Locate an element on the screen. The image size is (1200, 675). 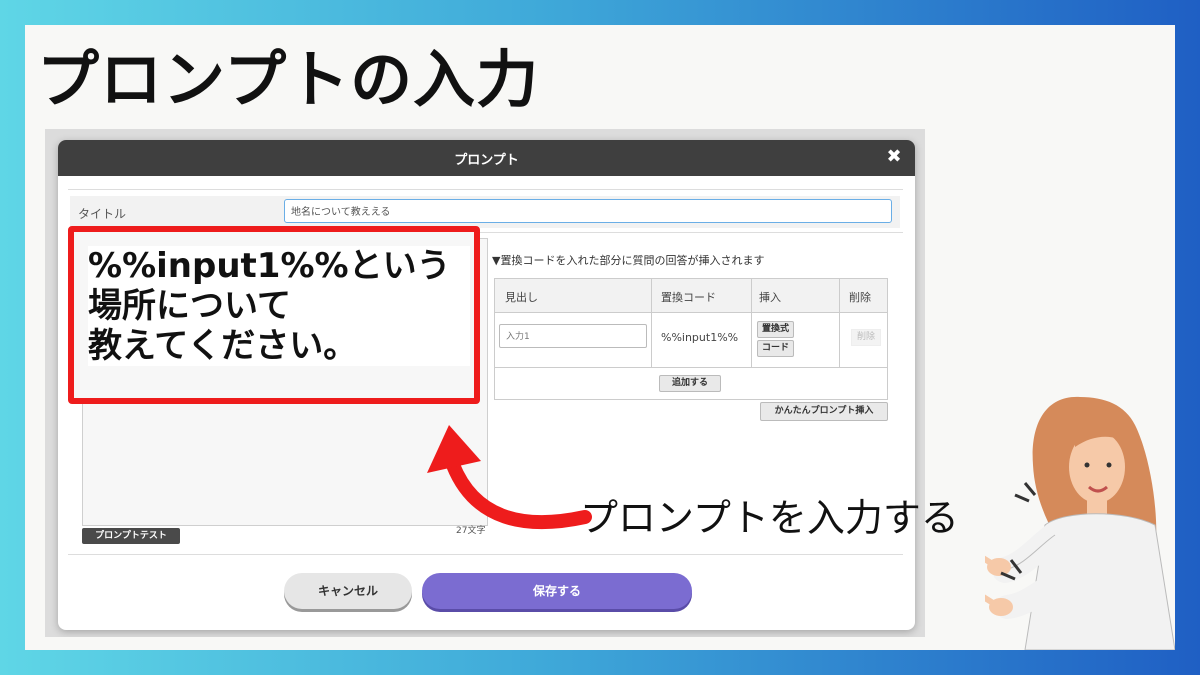
easy-prompt-insert-button: かんたんプロンプト挿入 is located at coordinates (824, 411).